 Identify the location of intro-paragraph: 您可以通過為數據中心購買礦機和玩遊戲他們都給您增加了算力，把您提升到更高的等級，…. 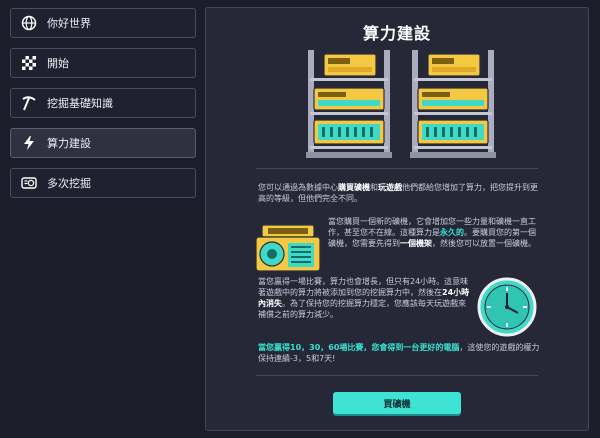
(398, 193).